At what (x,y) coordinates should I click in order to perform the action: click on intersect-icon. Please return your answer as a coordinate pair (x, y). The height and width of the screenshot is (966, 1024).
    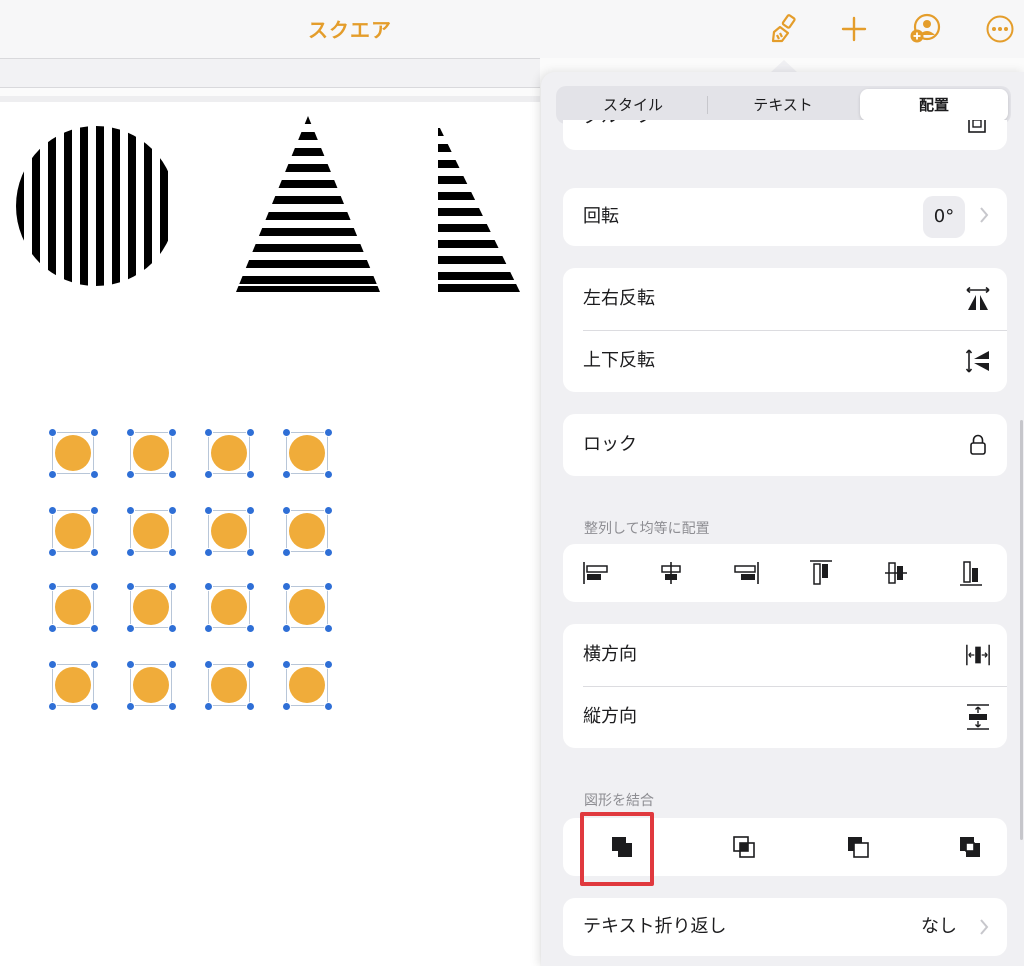
    Looking at the image, I should click on (744, 847).